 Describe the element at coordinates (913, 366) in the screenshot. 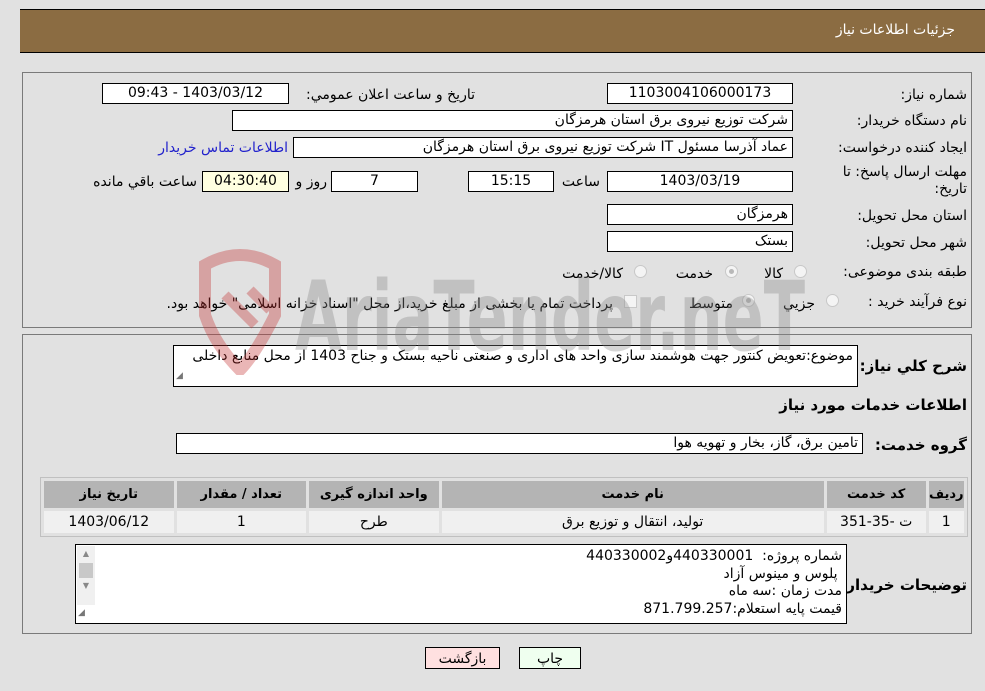

I see `description-label: شرح کلي نیاز:` at that location.